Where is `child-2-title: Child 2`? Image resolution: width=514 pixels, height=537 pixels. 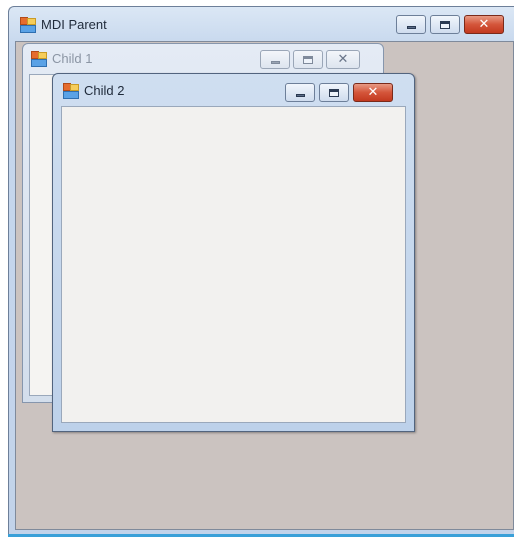
child-2-title: Child 2 is located at coordinates (104, 90).